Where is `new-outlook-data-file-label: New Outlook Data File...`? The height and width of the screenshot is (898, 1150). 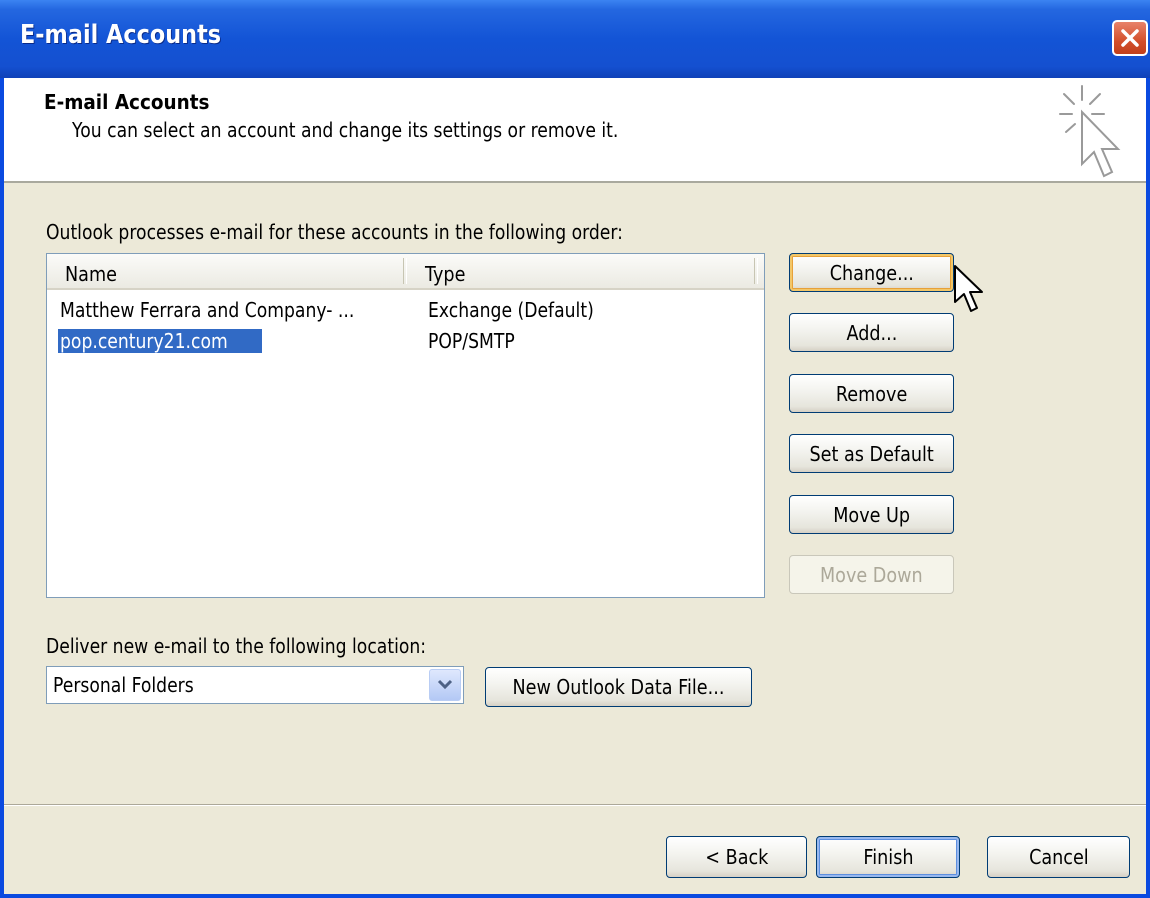 new-outlook-data-file-label: New Outlook Data File... is located at coordinates (618, 687).